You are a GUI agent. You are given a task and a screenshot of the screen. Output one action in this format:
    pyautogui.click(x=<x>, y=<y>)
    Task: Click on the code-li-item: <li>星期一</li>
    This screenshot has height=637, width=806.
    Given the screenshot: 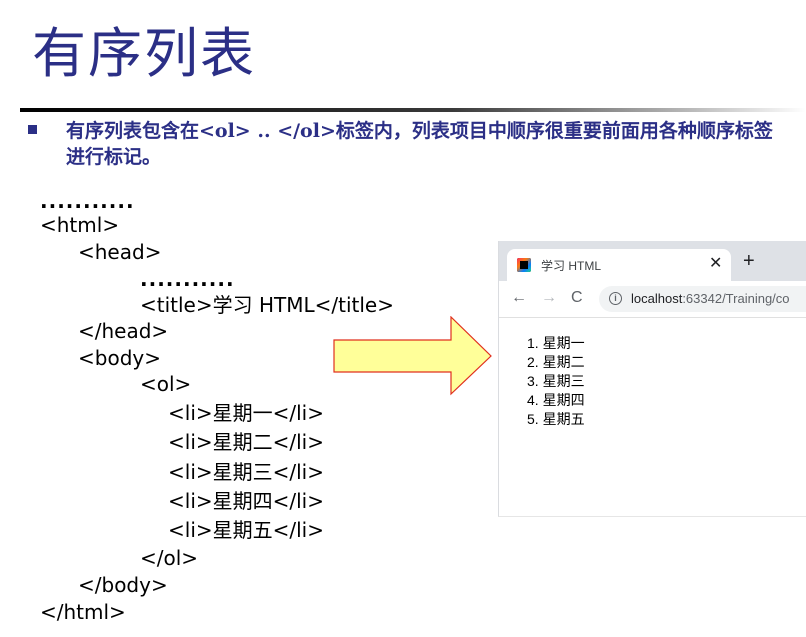 What is the action you would take?
    pyautogui.click(x=246, y=413)
    